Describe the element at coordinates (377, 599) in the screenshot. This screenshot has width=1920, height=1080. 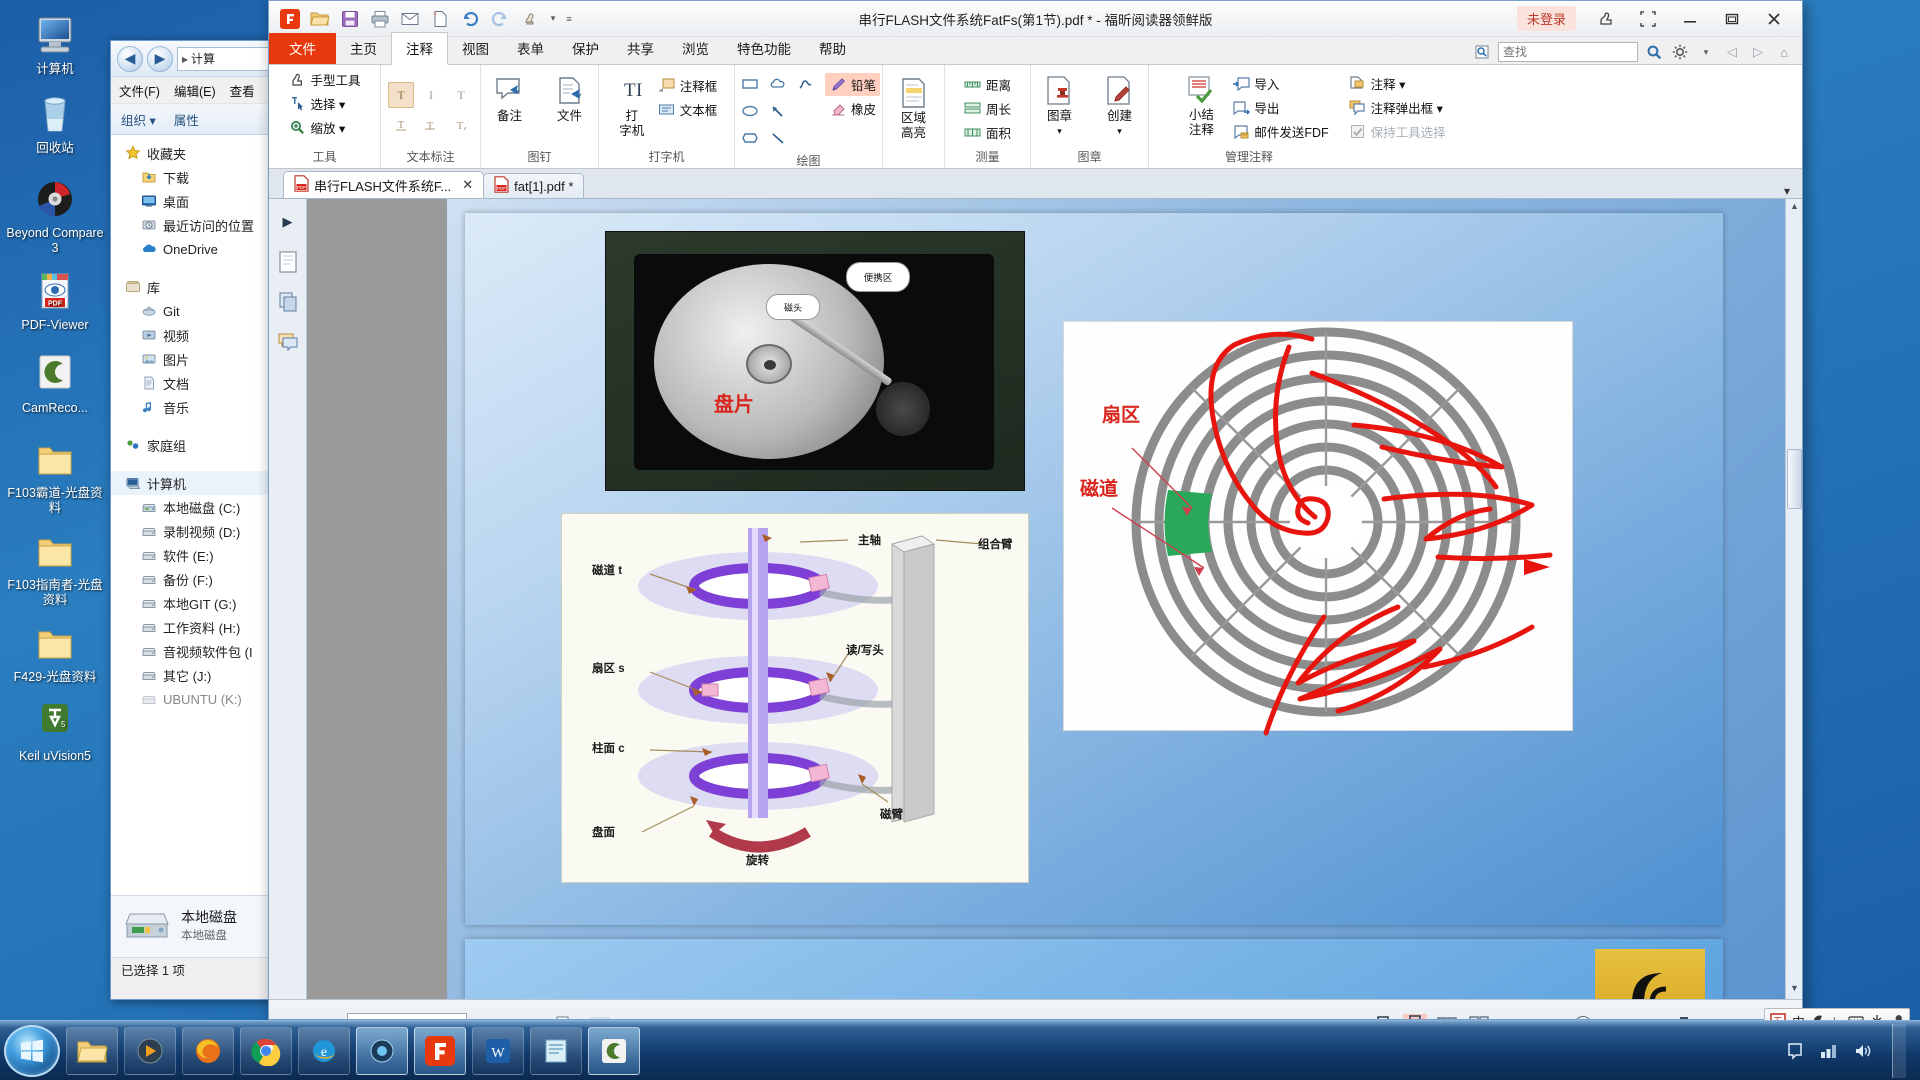
I see `thumbnail-column` at that location.